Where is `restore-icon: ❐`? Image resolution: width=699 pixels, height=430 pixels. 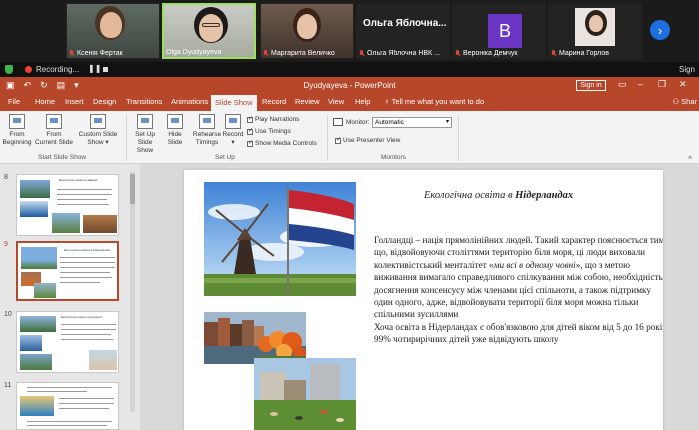
restore-icon: ❐ is located at coordinates (662, 84).